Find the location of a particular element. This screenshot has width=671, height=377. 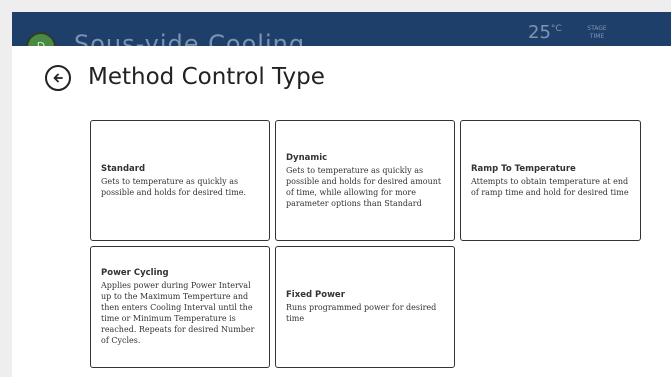

card-title: Fixed Power is located at coordinates (315, 295).